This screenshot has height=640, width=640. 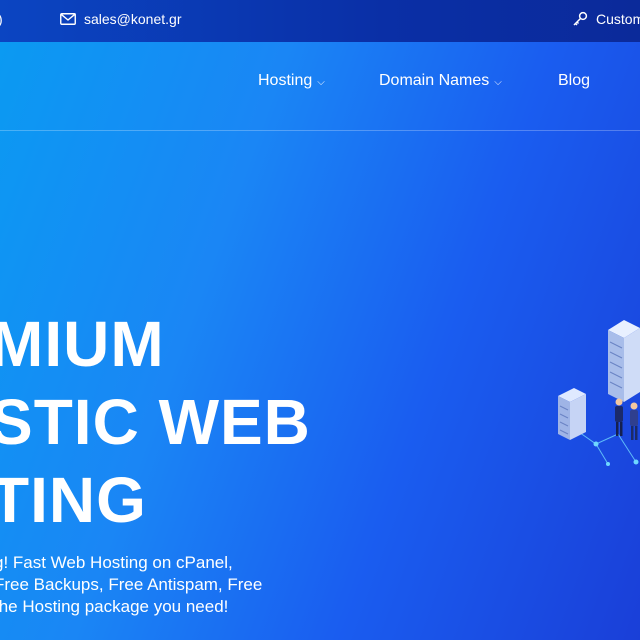 What do you see at coordinates (116, 562) in the screenshot?
I see `hero-text-line: g! Fast Web Hosting on cPanel,` at bounding box center [116, 562].